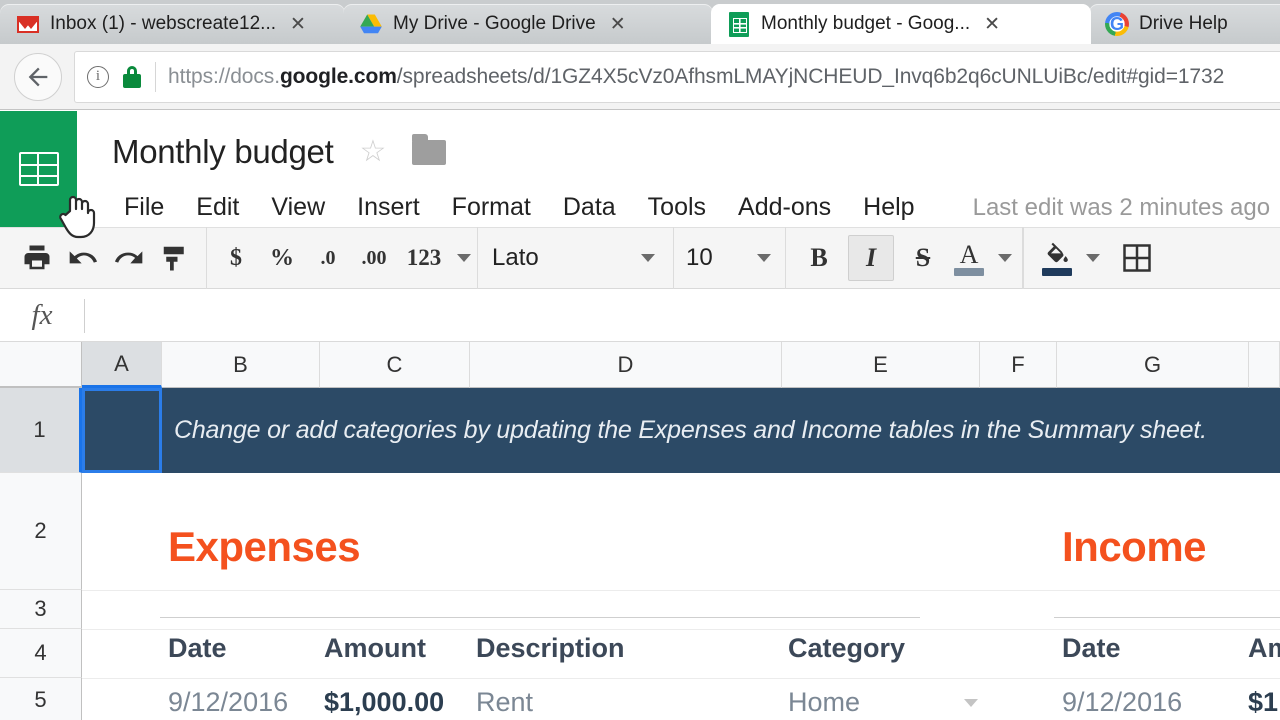  Describe the element at coordinates (41, 531) in the screenshot. I see `row-header-2: 2` at that location.